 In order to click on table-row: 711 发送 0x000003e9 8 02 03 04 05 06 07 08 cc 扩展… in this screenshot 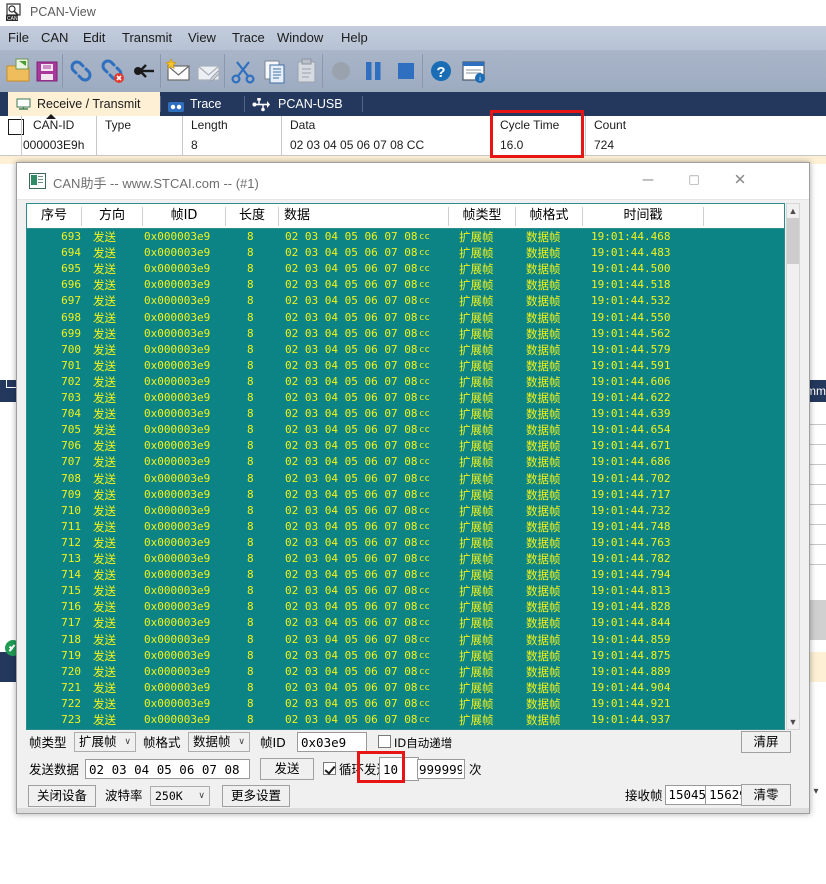, I will do `click(405, 527)`.